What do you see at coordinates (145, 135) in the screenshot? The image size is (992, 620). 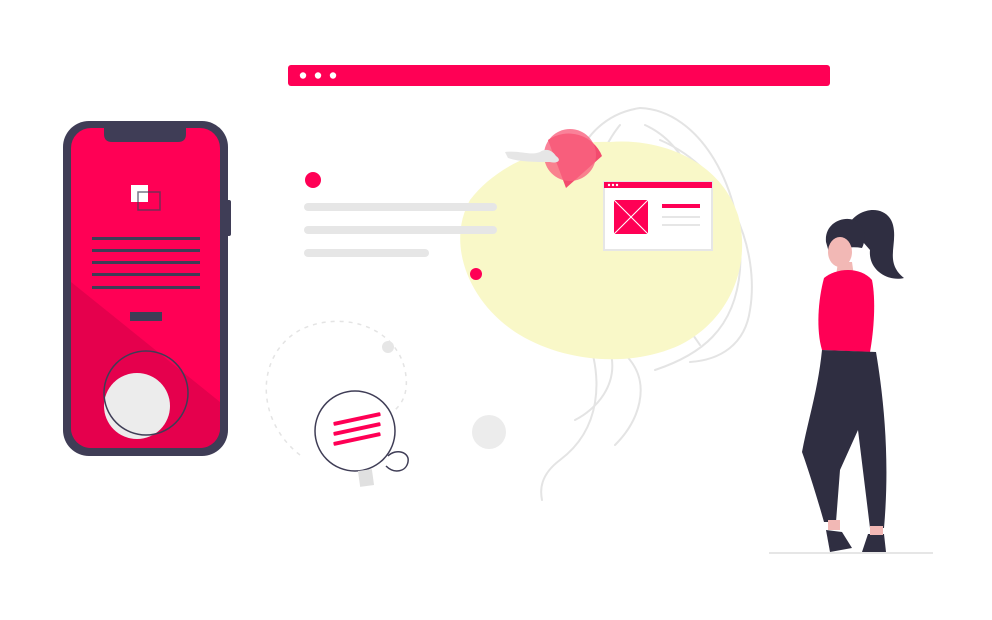 I see `phone-notch` at bounding box center [145, 135].